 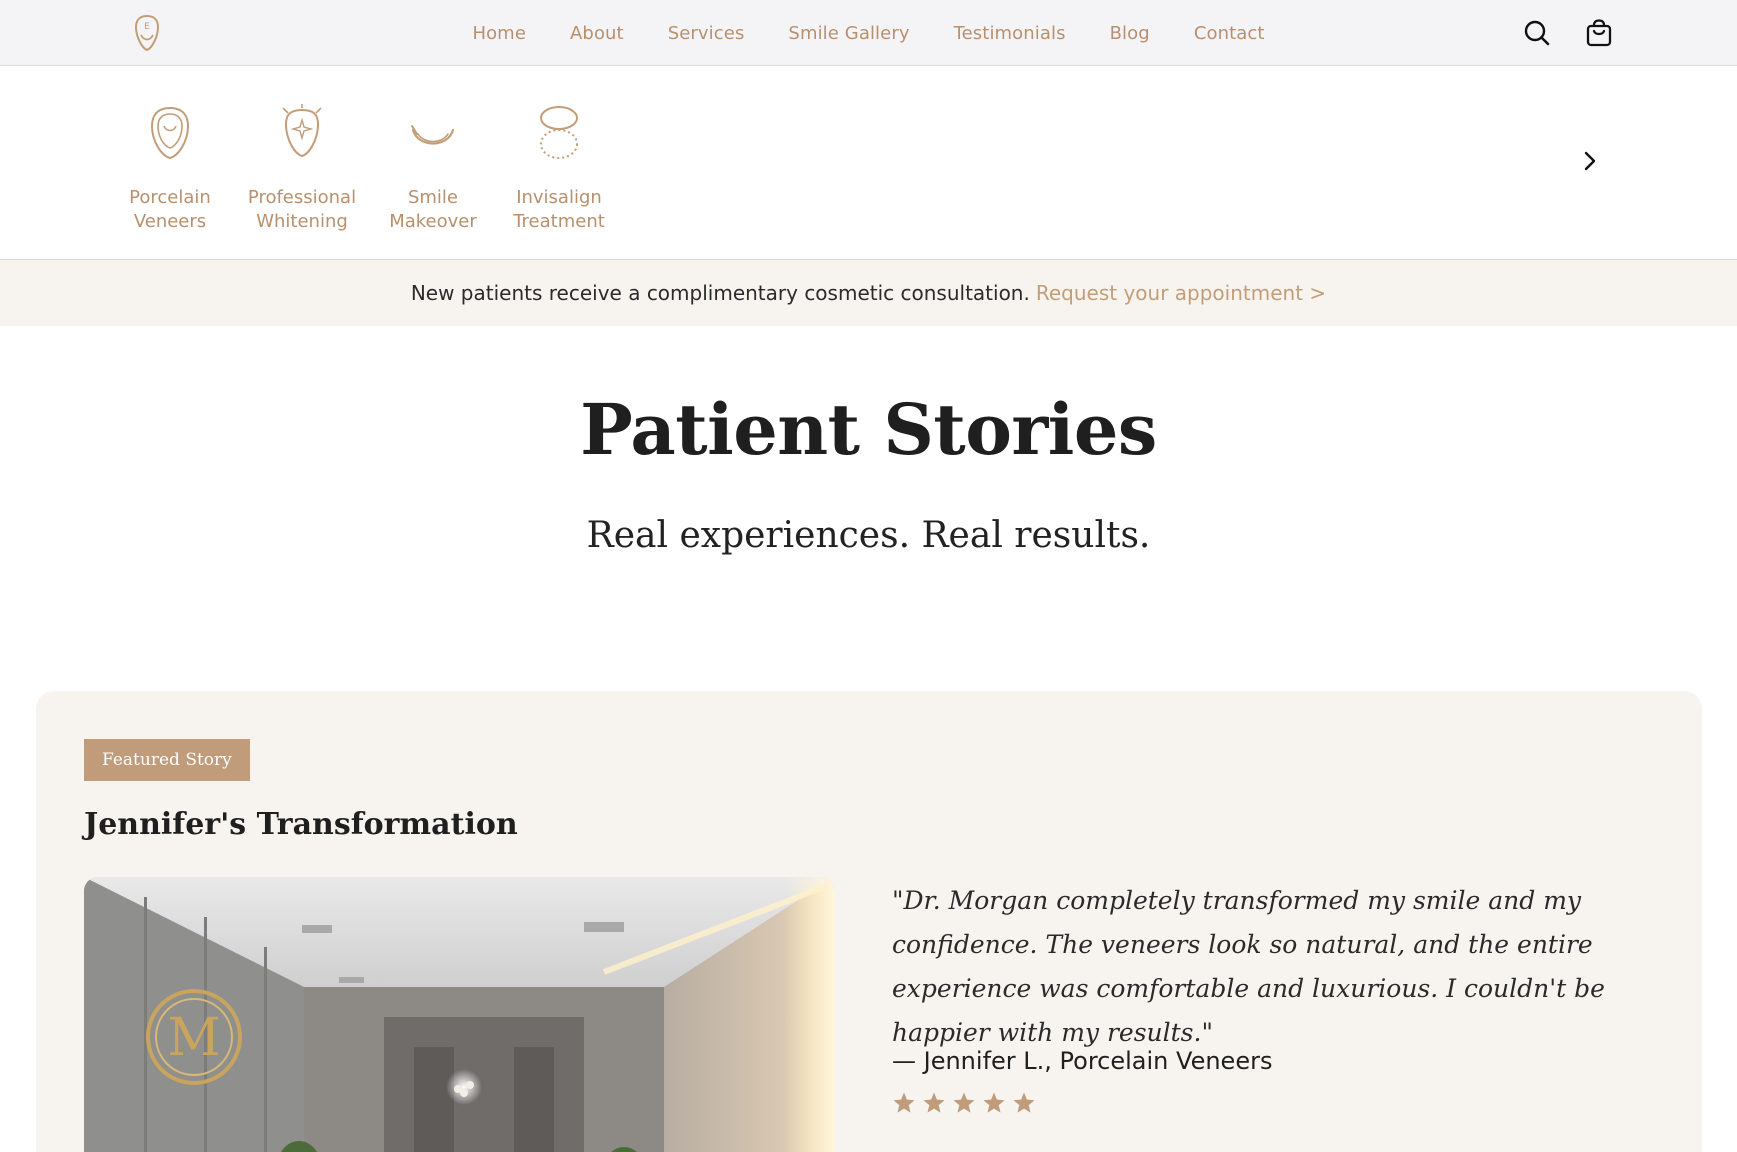 What do you see at coordinates (1082, 1061) in the screenshot?
I see `testimonial-author: — Jennifer L., Porcelain Veneers` at bounding box center [1082, 1061].